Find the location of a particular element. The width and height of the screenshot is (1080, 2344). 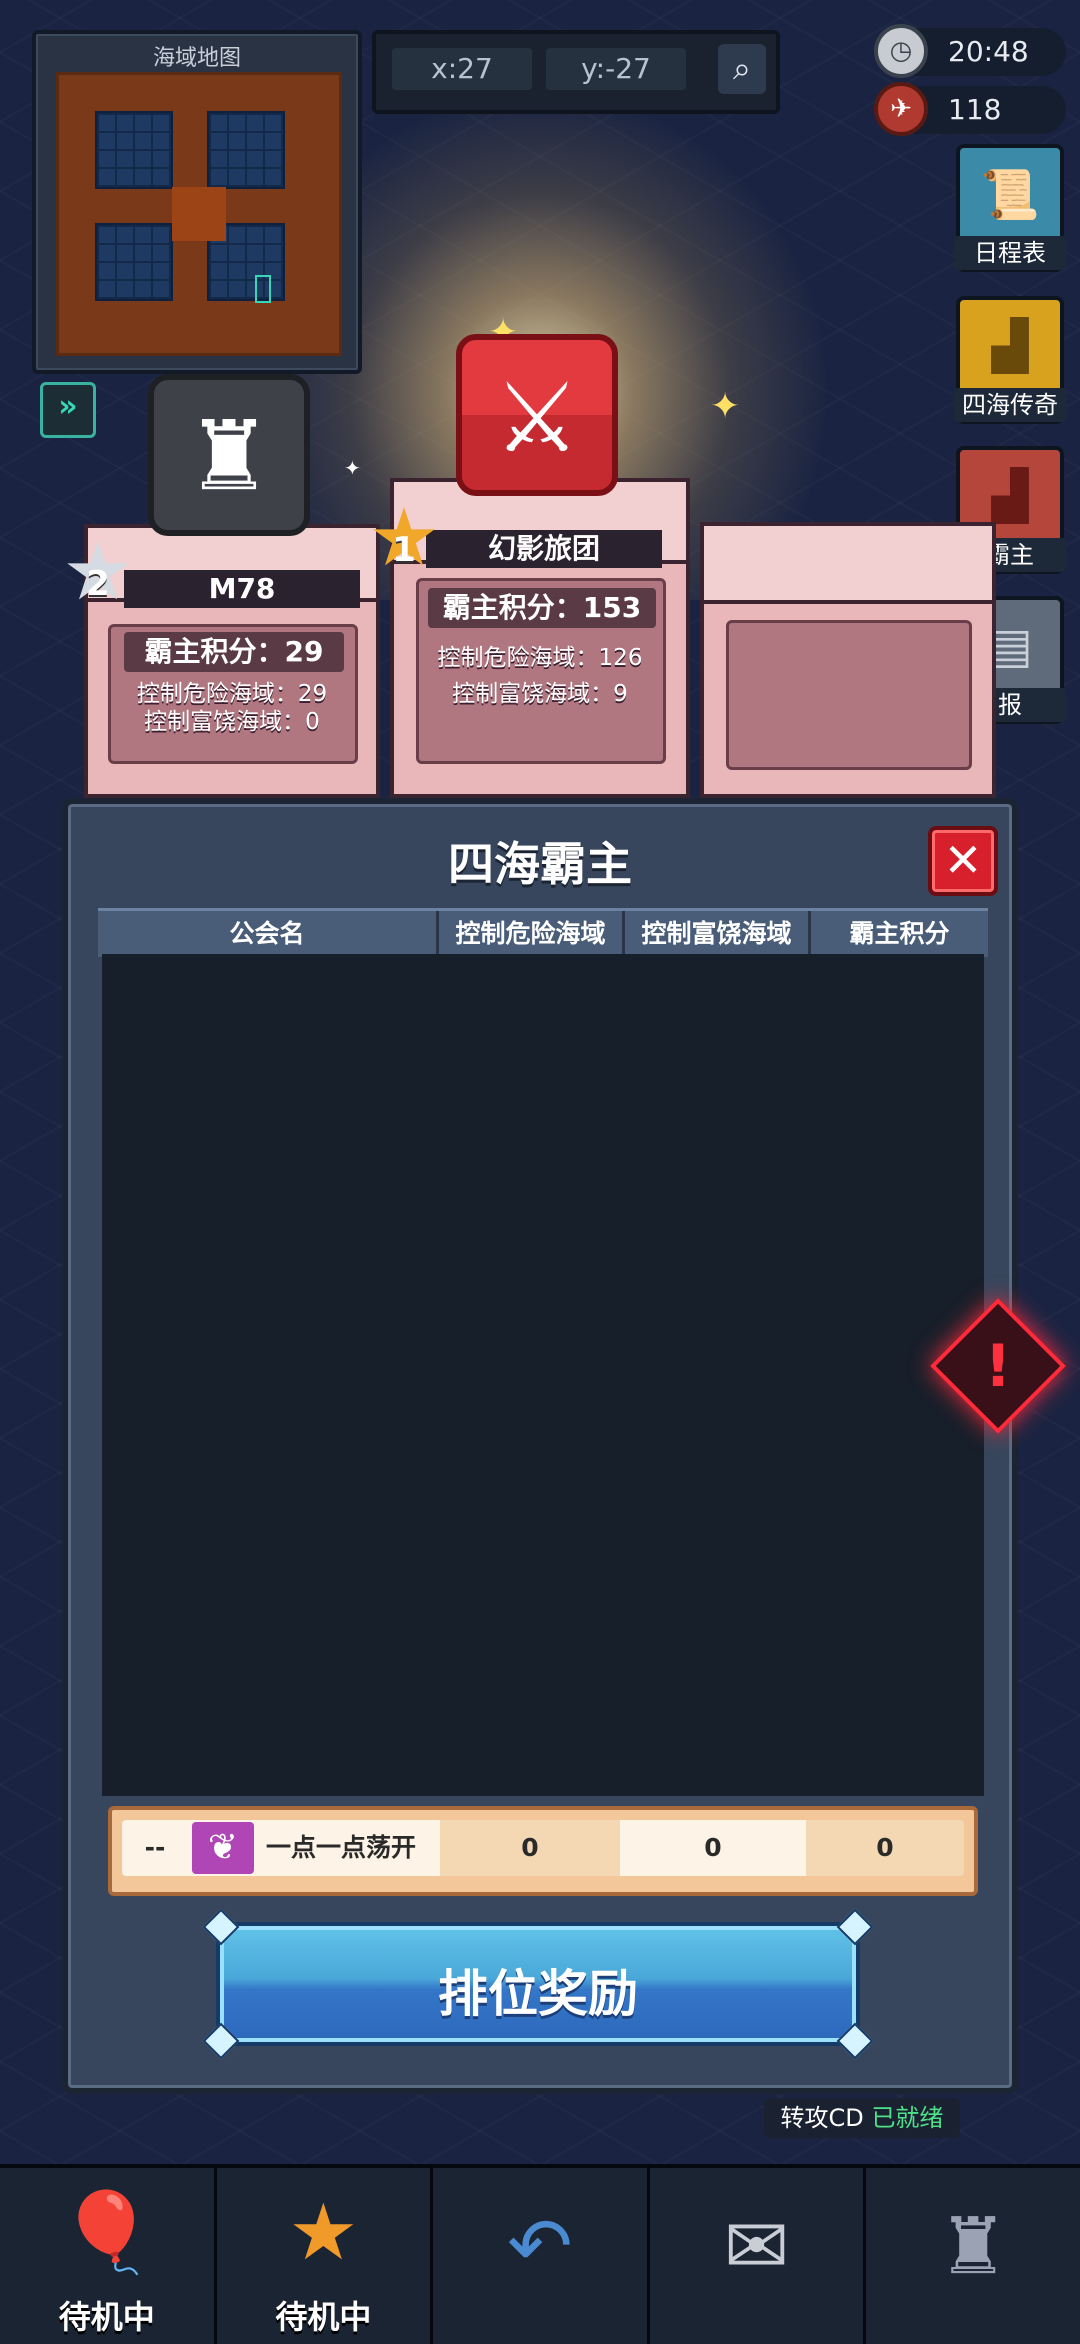

my-rich-seas: 0 is located at coordinates (713, 1848).